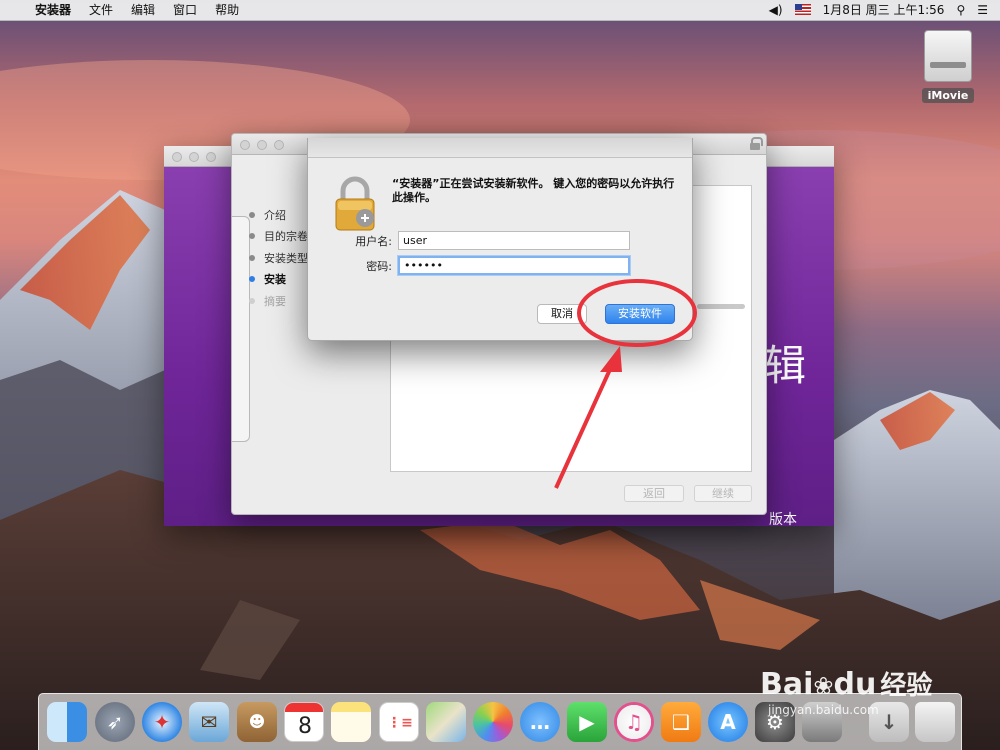 Image resolution: width=1000 pixels, height=750 pixels. I want to click on volume-icon: ◀), so click(776, 10).